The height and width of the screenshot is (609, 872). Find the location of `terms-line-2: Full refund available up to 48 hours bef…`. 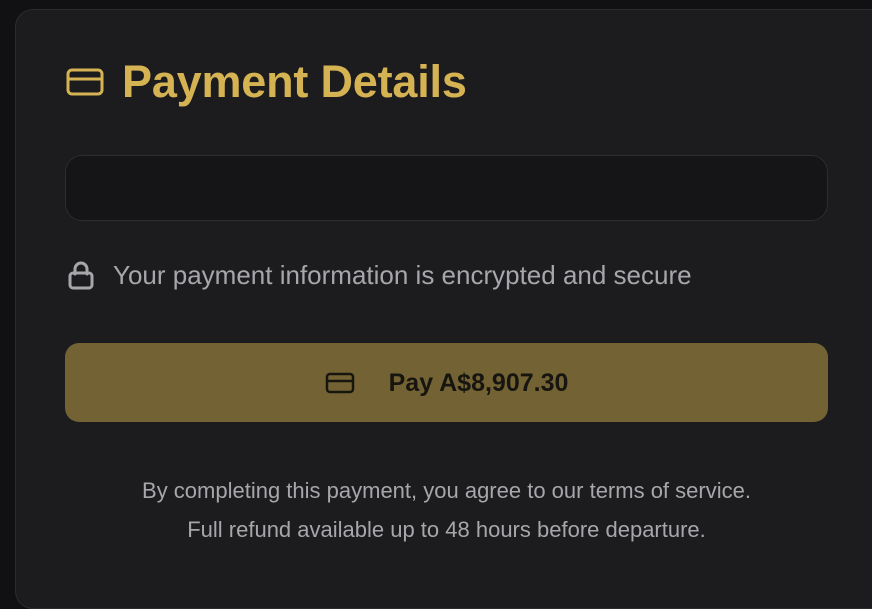

terms-line-2: Full refund available up to 48 hours bef… is located at coordinates (446, 529).